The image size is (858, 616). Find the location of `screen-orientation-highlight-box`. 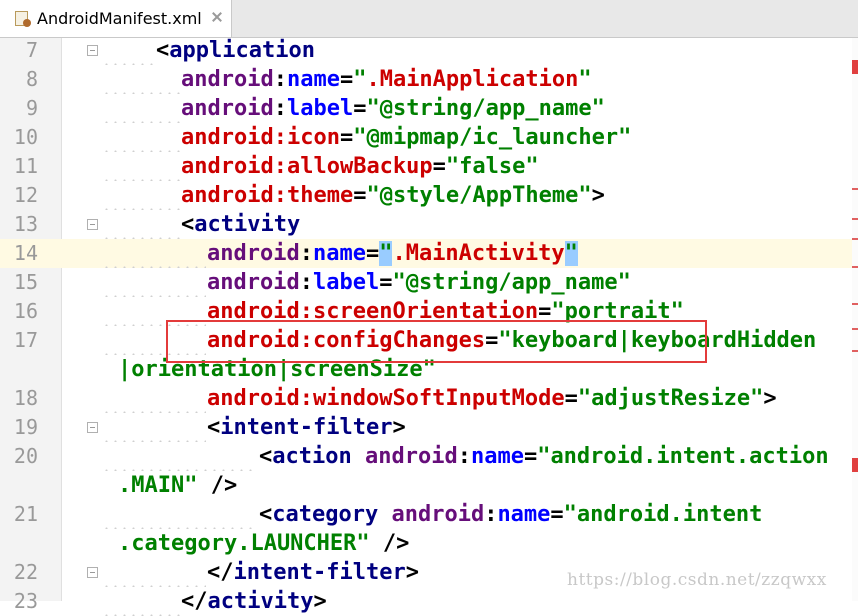

screen-orientation-highlight-box is located at coordinates (436, 341).